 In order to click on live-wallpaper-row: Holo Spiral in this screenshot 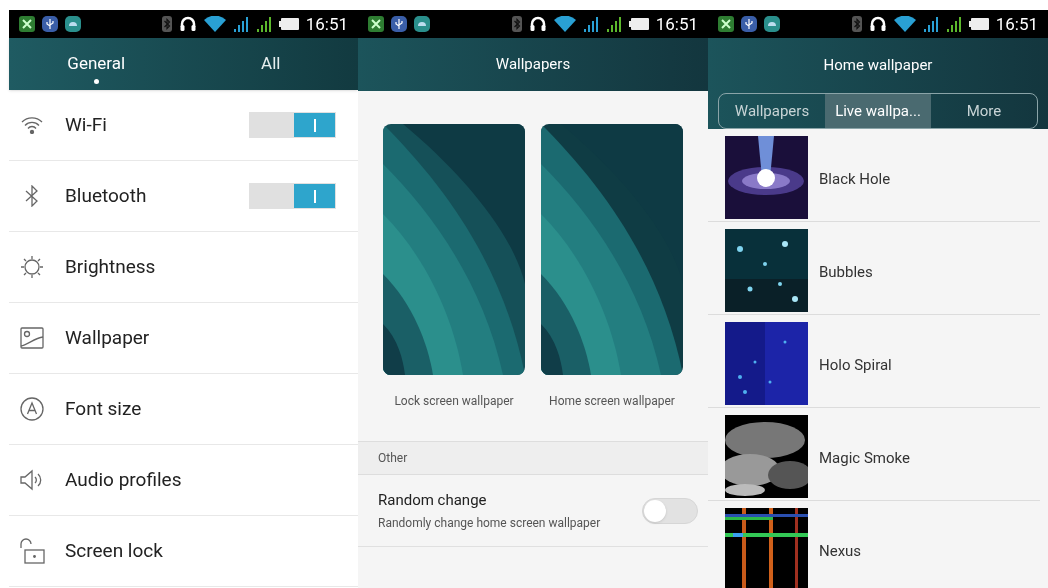, I will do `click(874, 361)`.